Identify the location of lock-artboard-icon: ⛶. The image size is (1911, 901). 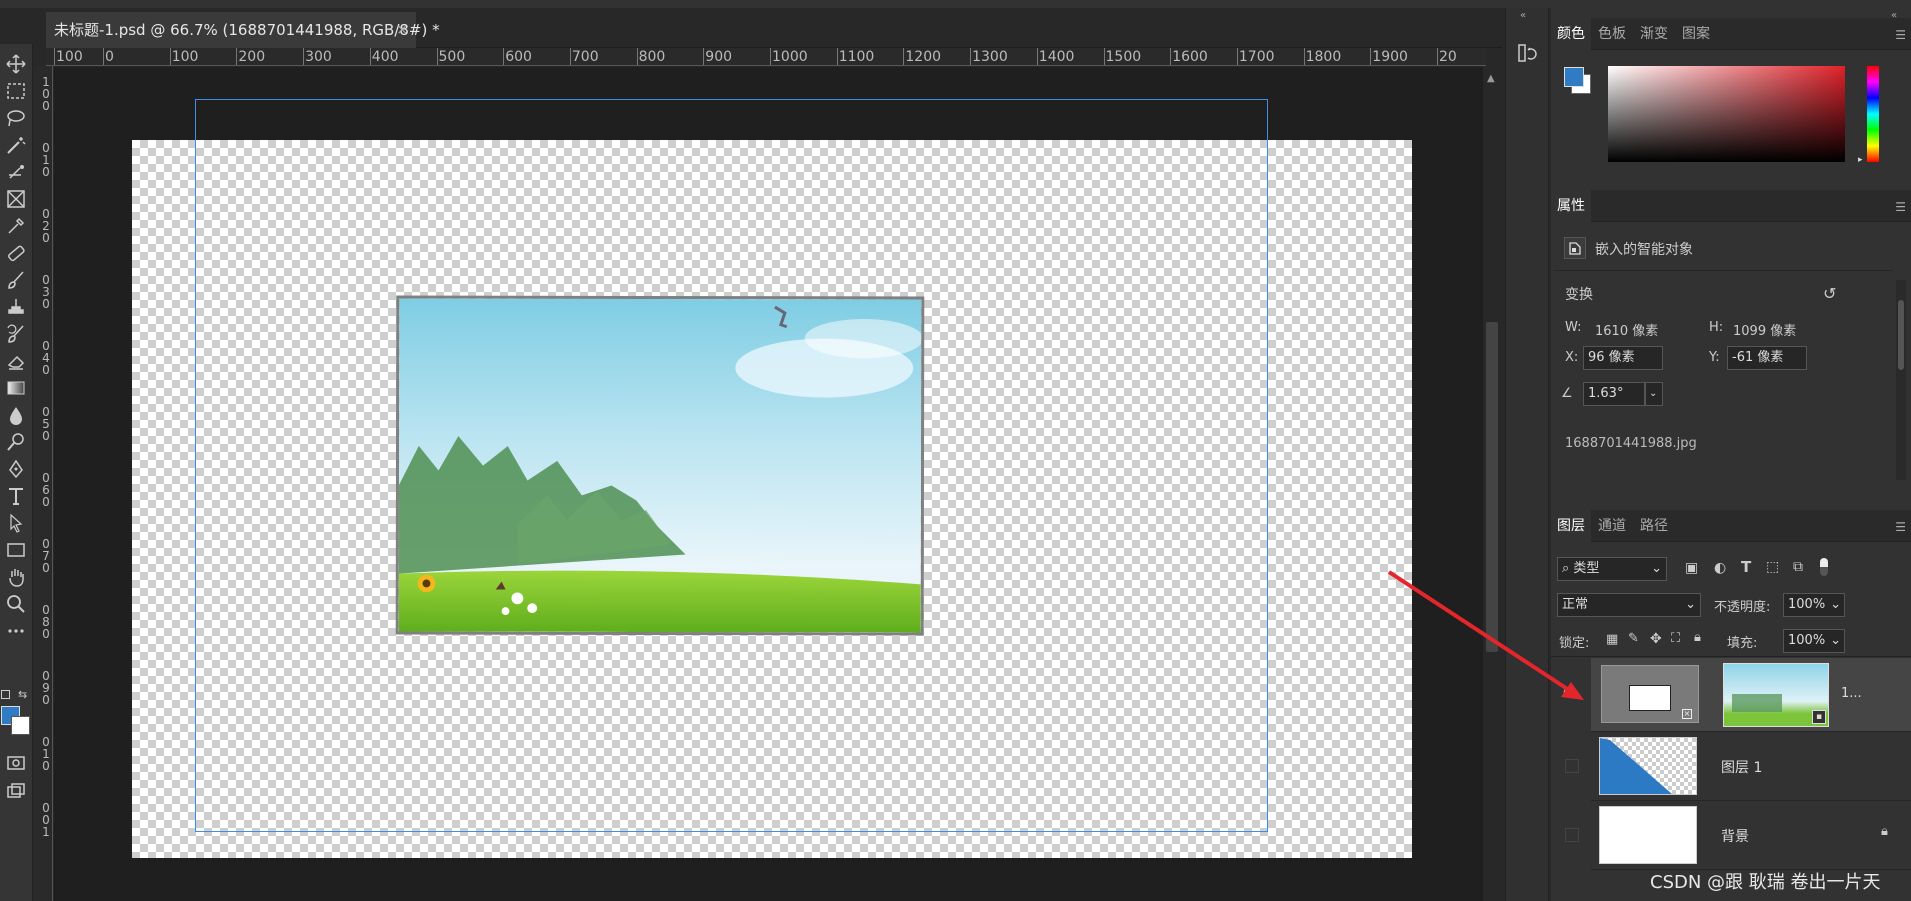
(1675, 638).